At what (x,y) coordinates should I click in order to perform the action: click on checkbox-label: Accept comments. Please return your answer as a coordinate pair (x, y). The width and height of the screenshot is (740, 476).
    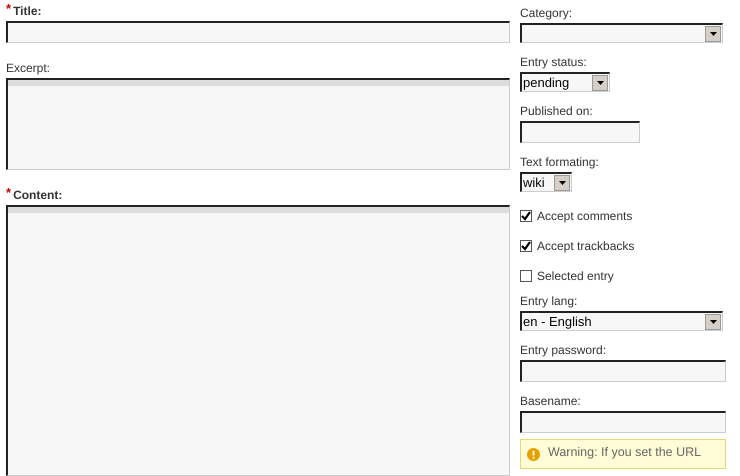
    Looking at the image, I should click on (584, 216).